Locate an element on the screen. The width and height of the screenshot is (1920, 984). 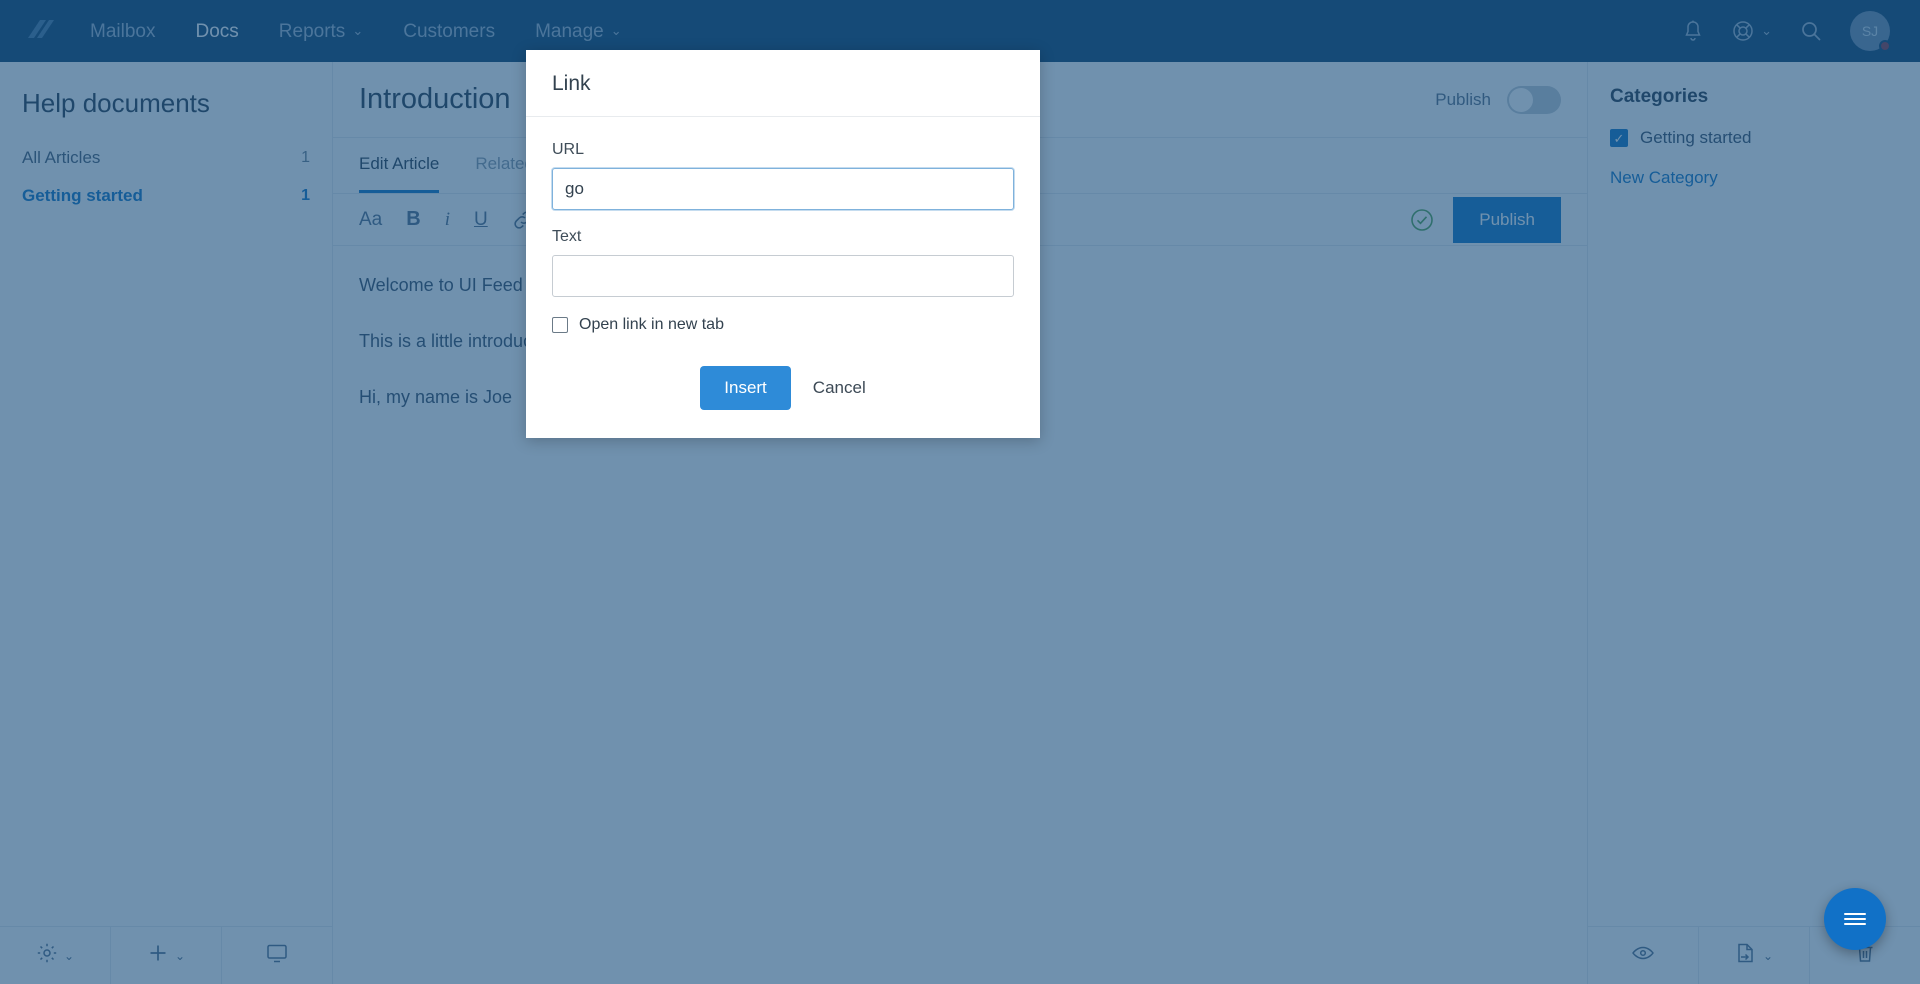
text-input is located at coordinates (783, 276).